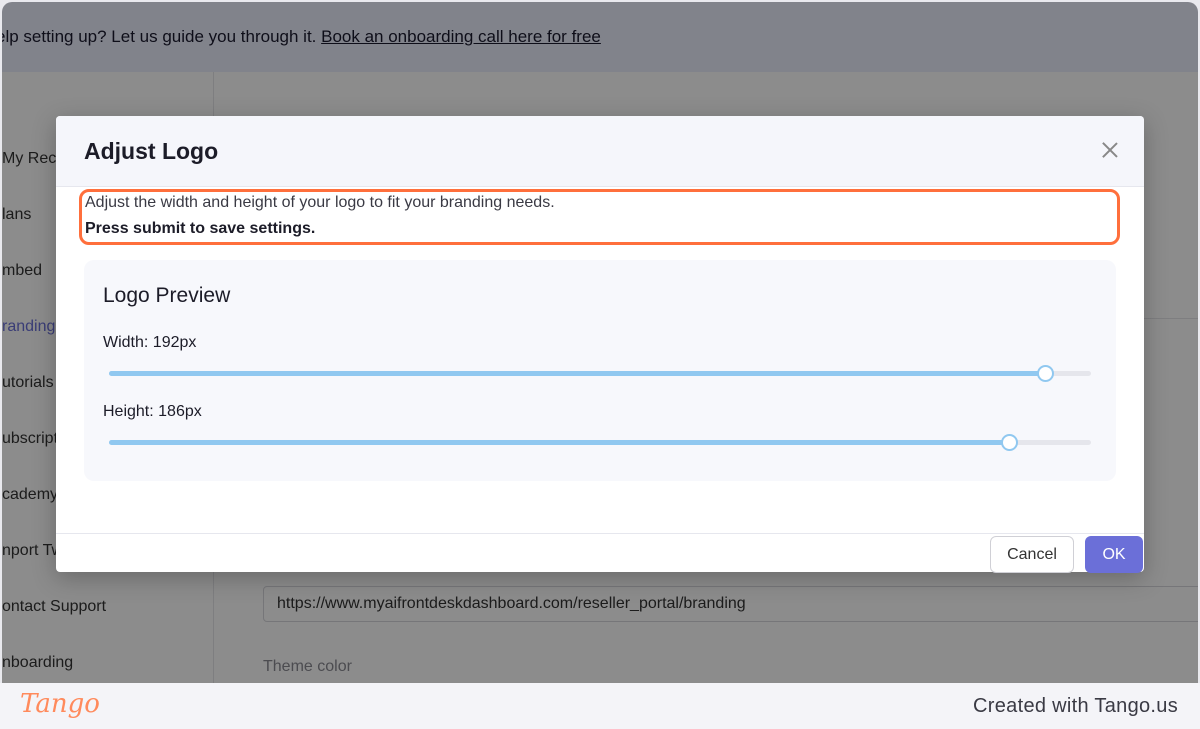 The image size is (1200, 729). Describe the element at coordinates (559, 442) in the screenshot. I see `height-slider-fill` at that location.